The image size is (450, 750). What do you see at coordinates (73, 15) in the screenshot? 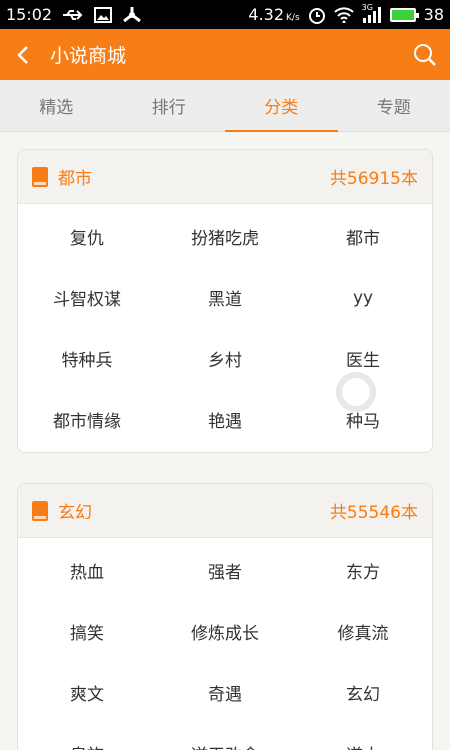
I see `usb-icon` at bounding box center [73, 15].